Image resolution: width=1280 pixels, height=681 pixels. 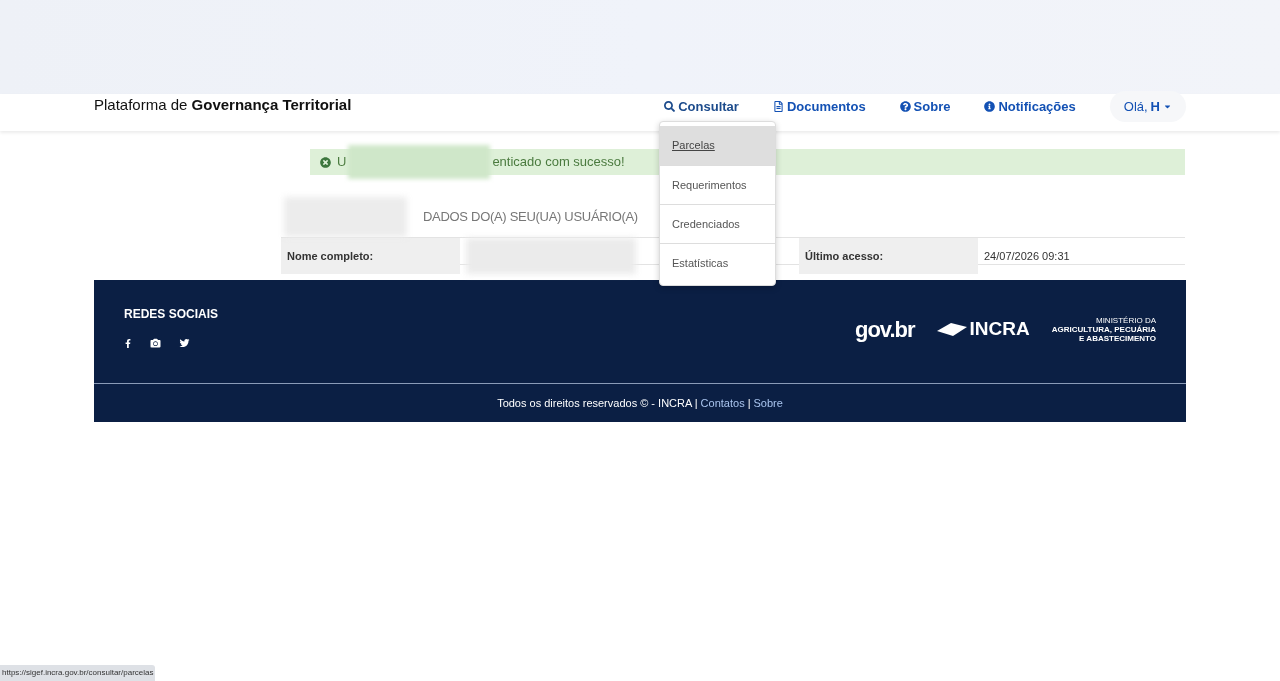 I want to click on document-icon, so click(x=778, y=106).